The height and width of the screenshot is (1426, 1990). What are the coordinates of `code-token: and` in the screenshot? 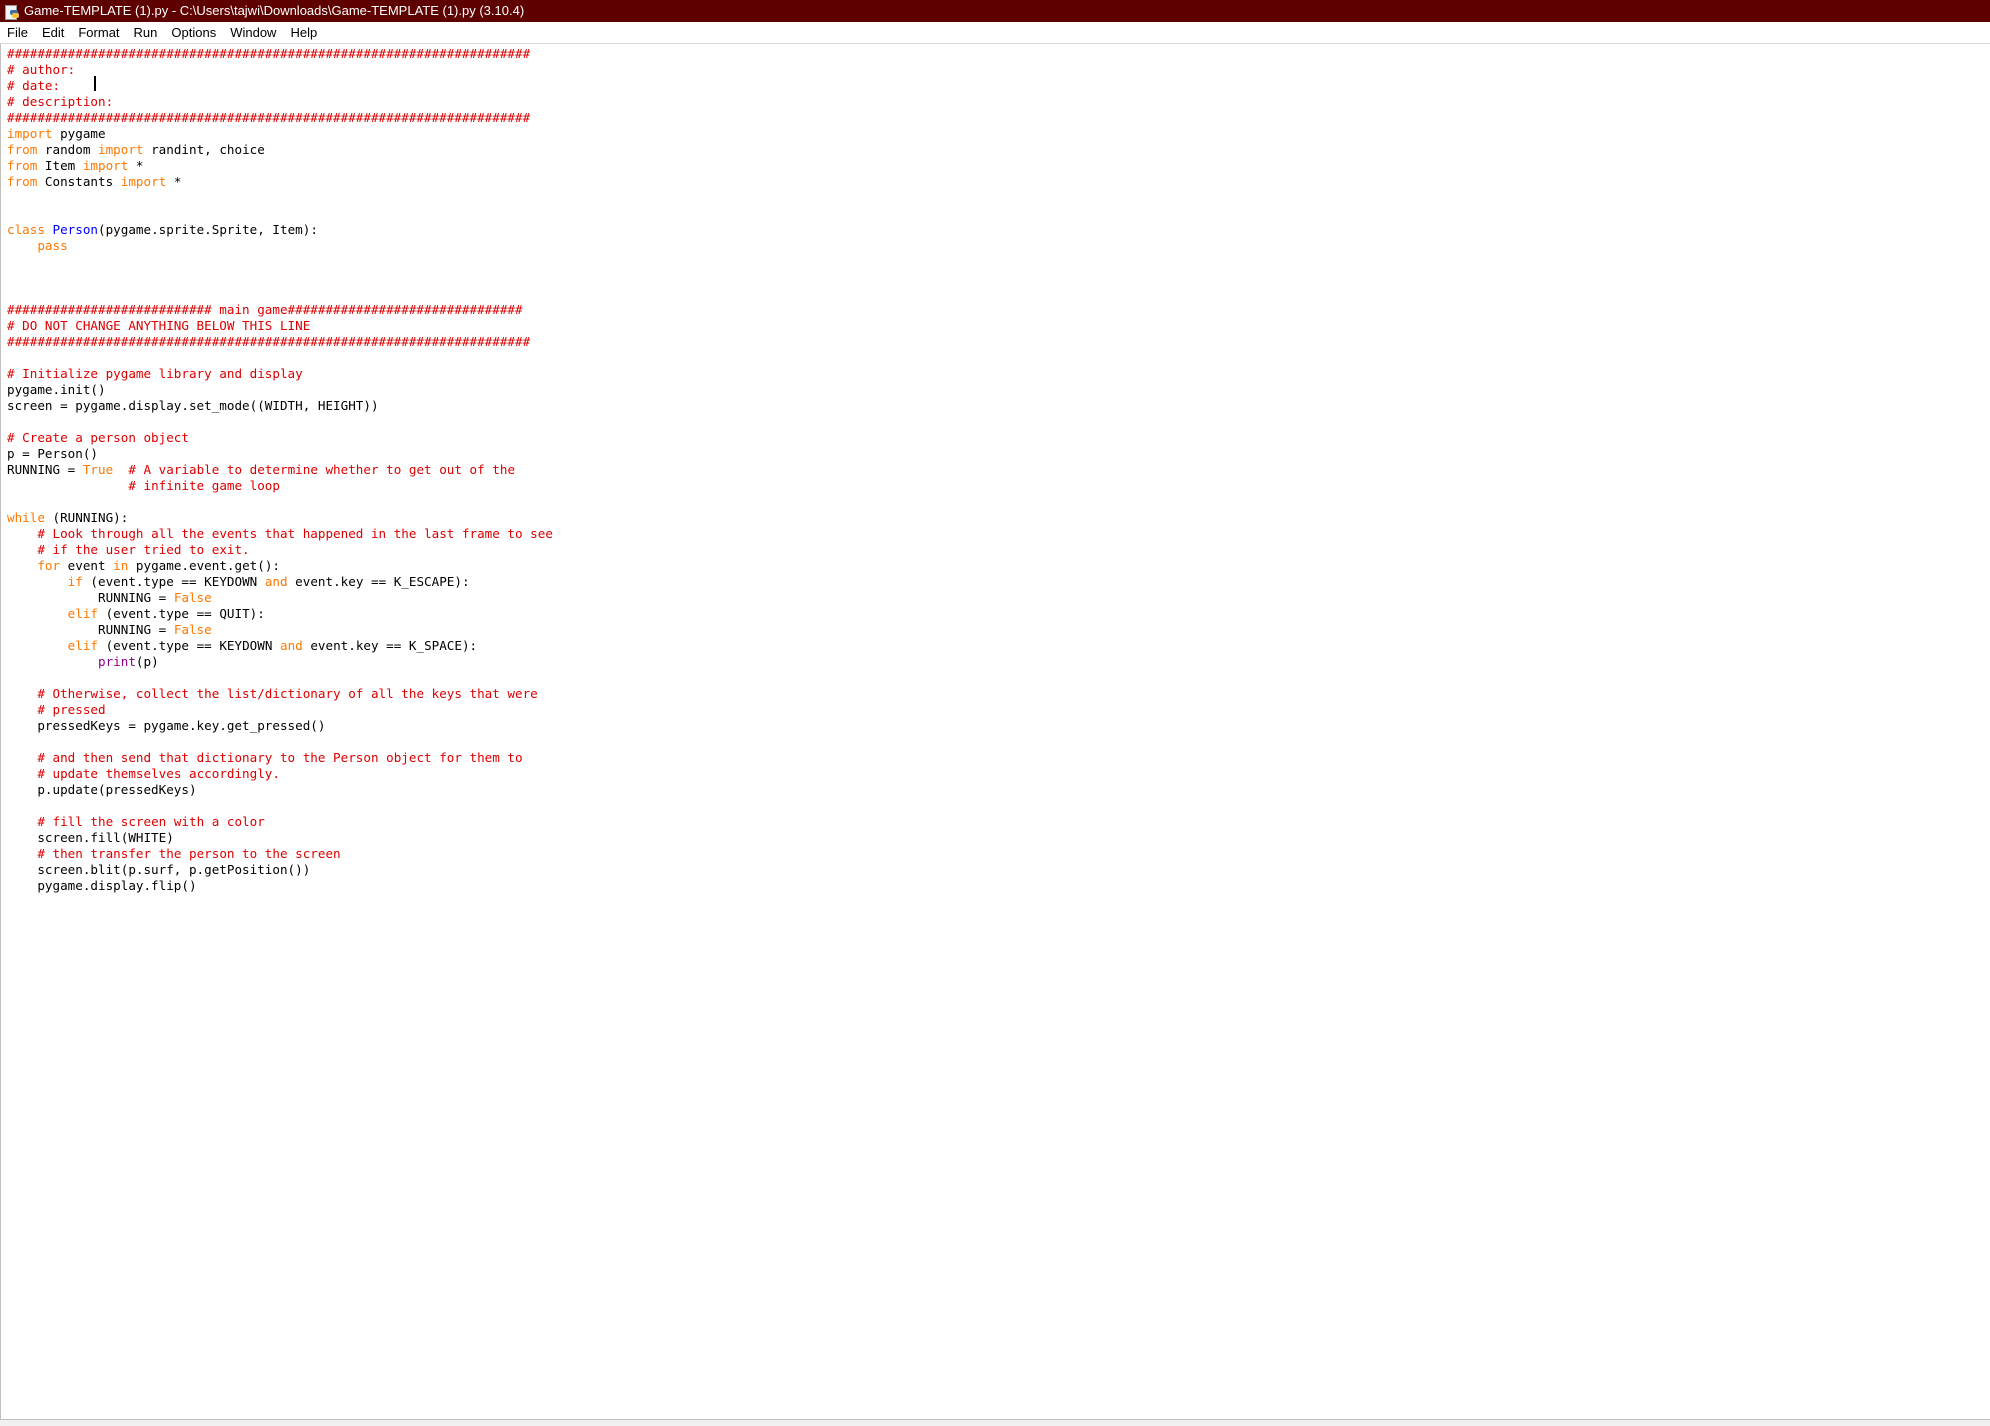 It's located at (276, 581).